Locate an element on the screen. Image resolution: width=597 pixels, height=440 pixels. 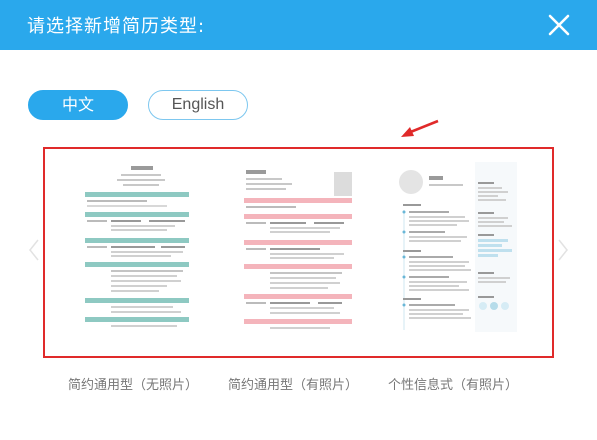
annotation-arrow-icon is located at coordinates (420, 128).